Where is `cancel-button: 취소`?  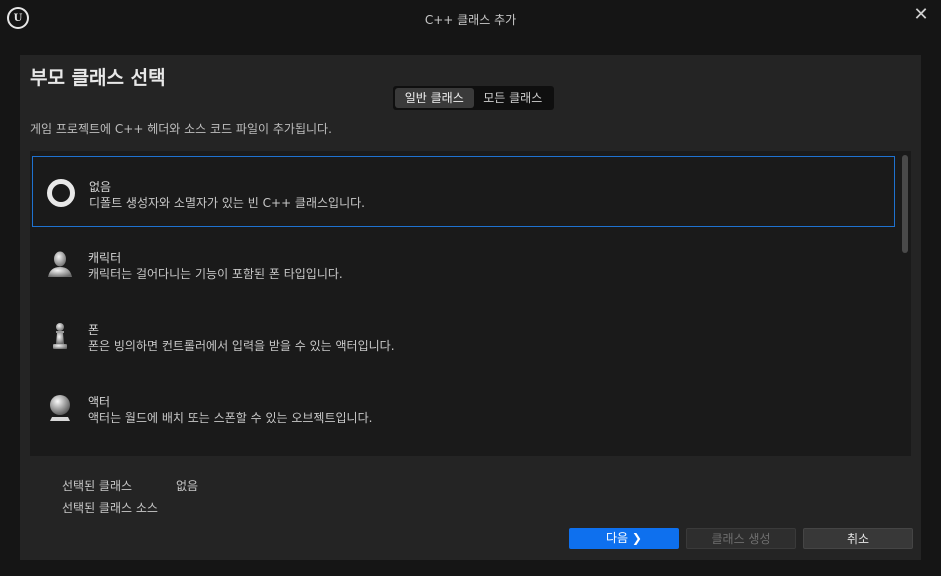 cancel-button: 취소 is located at coordinates (858, 538).